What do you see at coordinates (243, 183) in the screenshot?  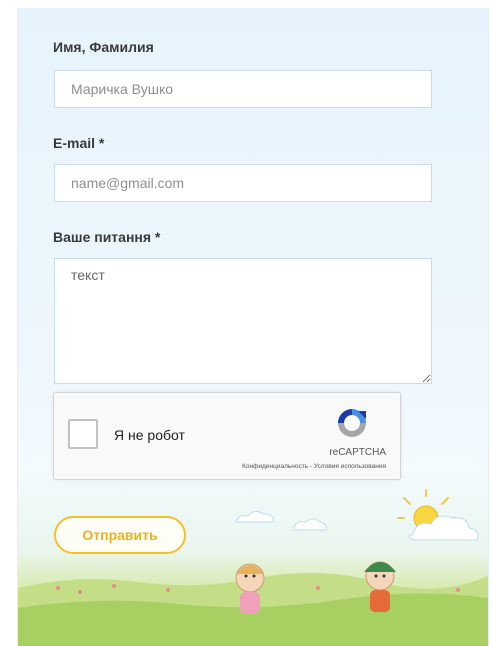 I see `email-input` at bounding box center [243, 183].